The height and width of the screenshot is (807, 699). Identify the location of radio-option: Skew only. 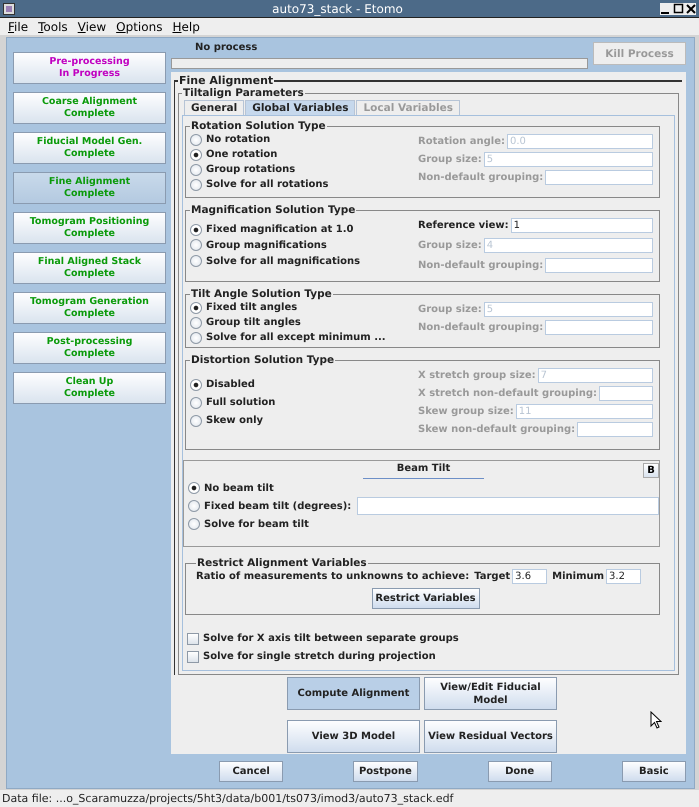
(304, 420).